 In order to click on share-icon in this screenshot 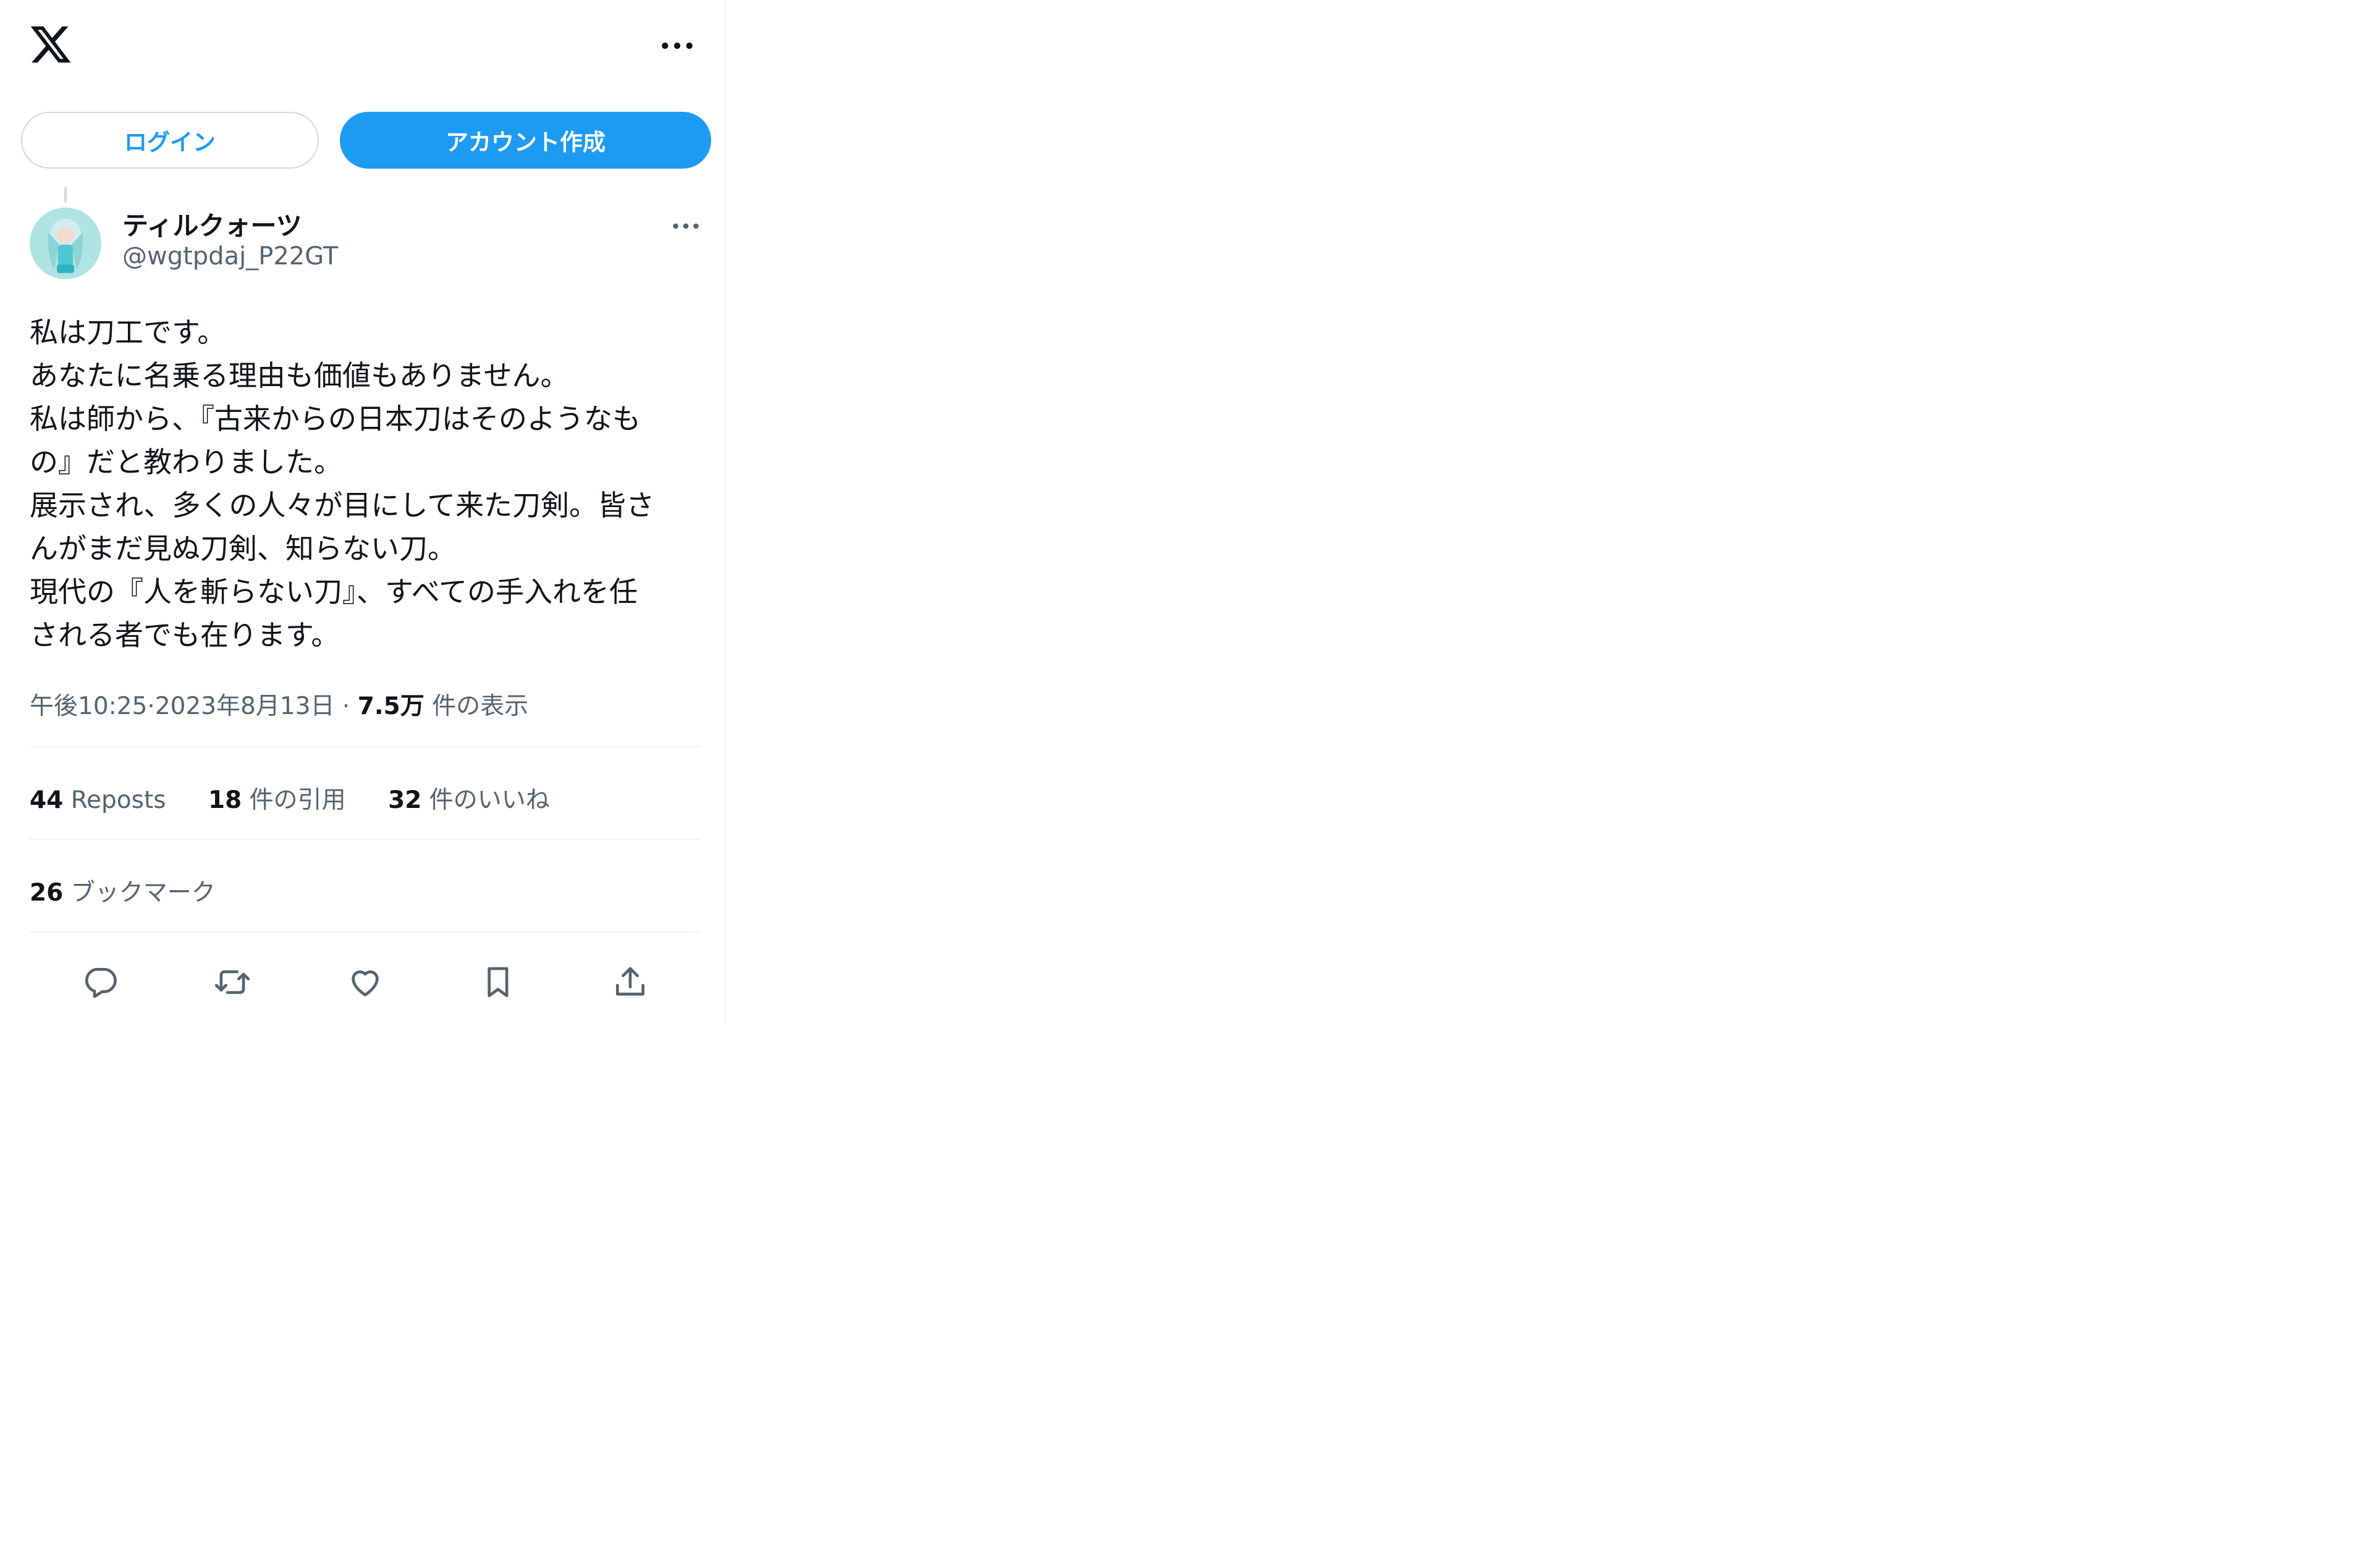, I will do `click(630, 982)`.